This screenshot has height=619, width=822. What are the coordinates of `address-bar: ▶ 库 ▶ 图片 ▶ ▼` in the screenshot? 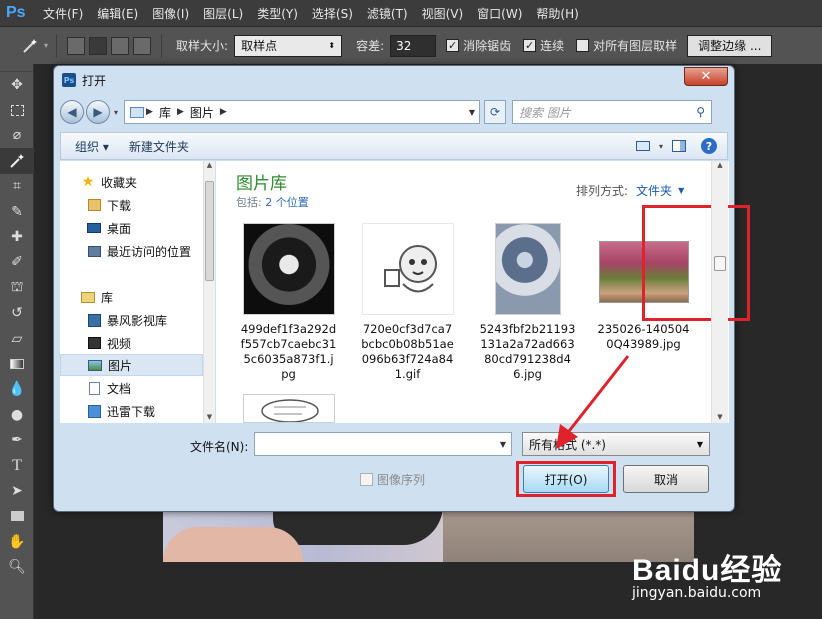 It's located at (302, 112).